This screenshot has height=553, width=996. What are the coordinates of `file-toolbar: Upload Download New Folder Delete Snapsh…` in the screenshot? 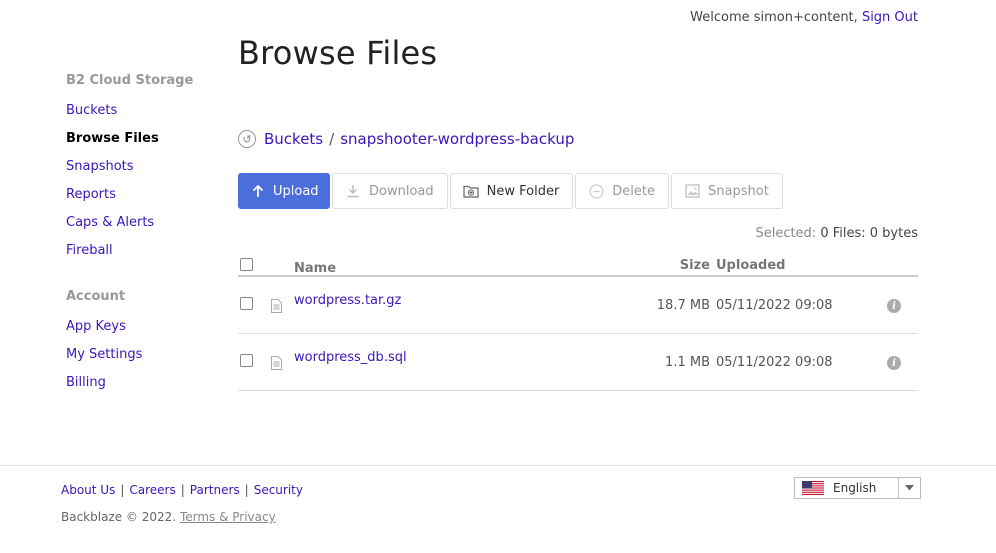 It's located at (511, 191).